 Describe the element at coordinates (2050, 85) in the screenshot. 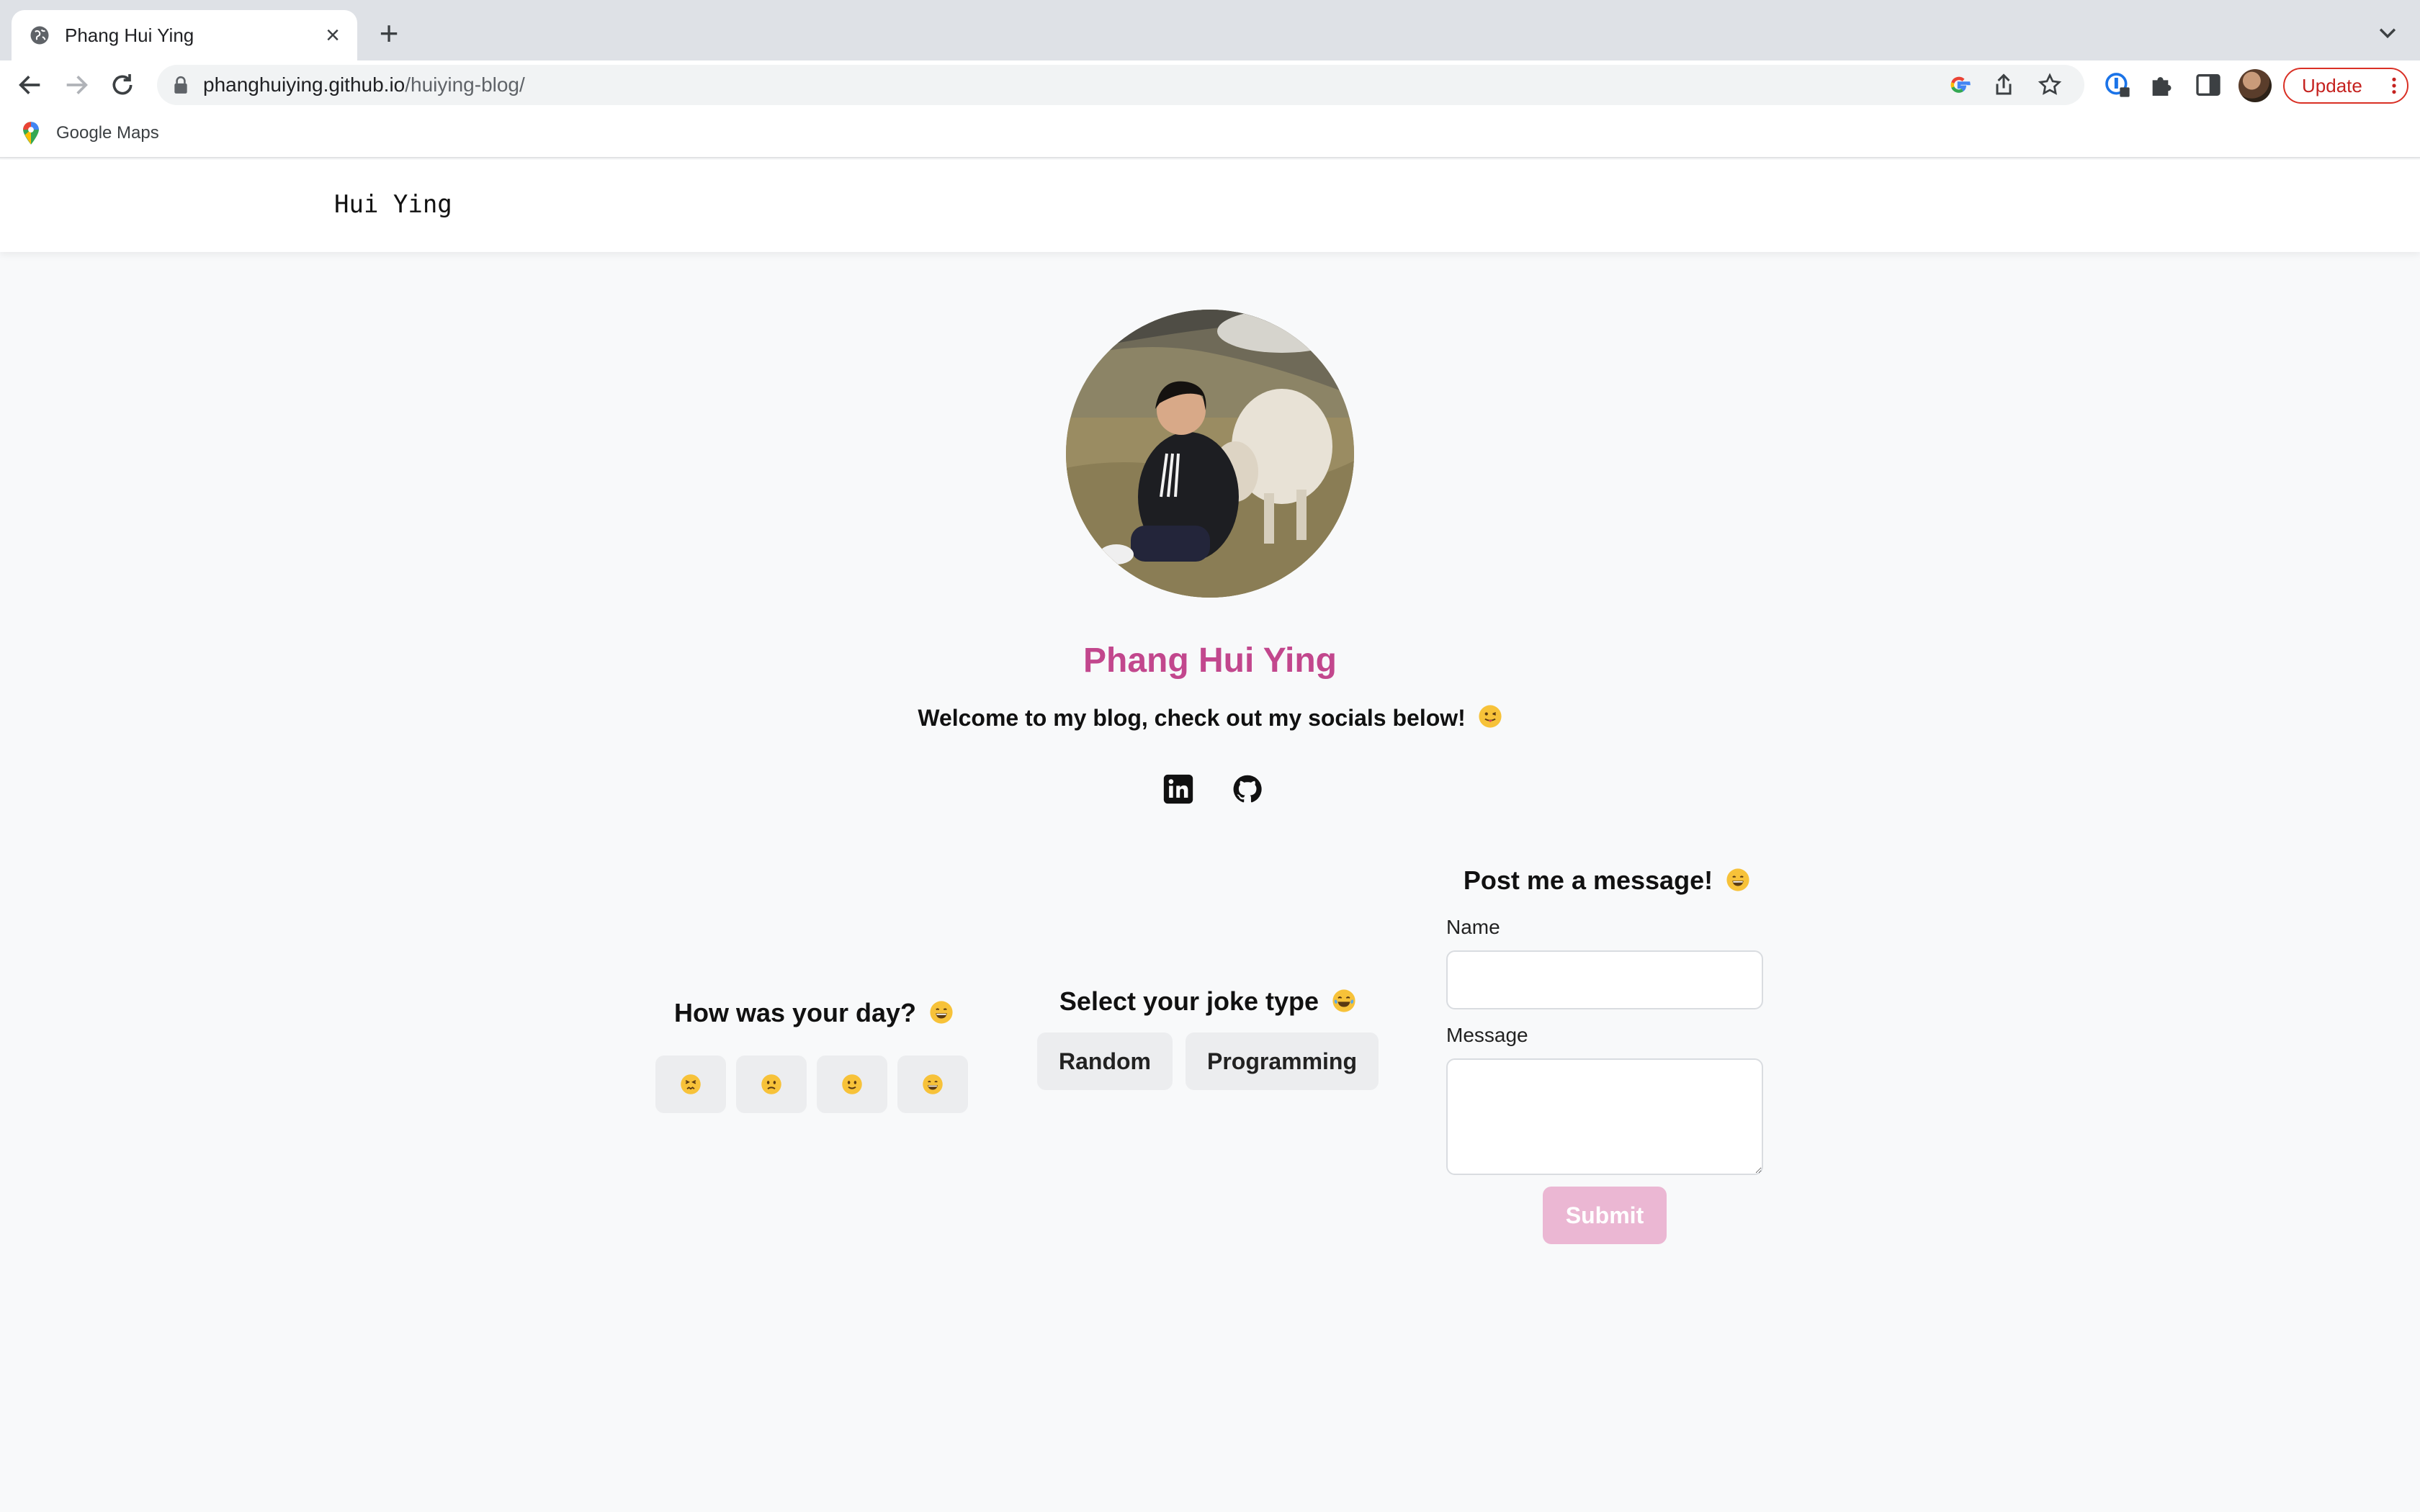

I see `bookmark-star-icon` at that location.